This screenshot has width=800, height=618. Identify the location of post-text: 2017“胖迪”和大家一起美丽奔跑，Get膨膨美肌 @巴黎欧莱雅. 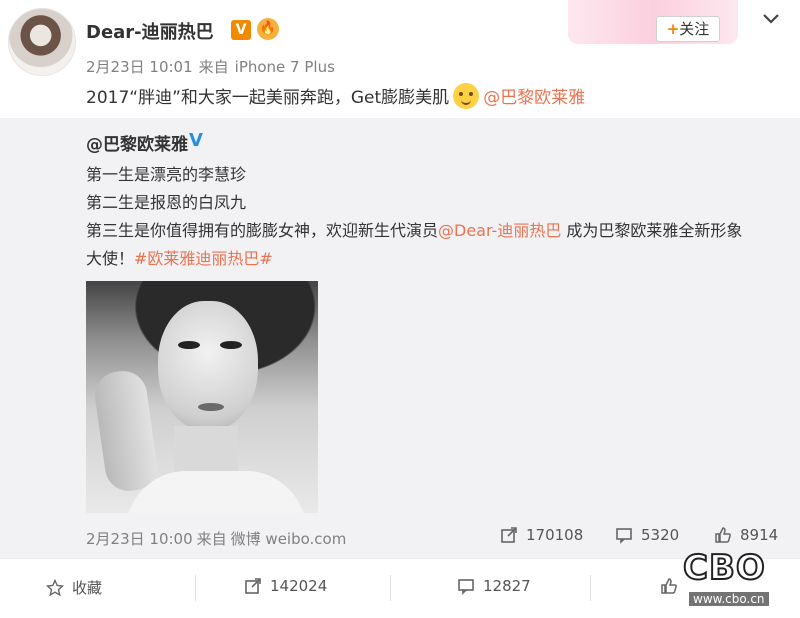
(335, 96).